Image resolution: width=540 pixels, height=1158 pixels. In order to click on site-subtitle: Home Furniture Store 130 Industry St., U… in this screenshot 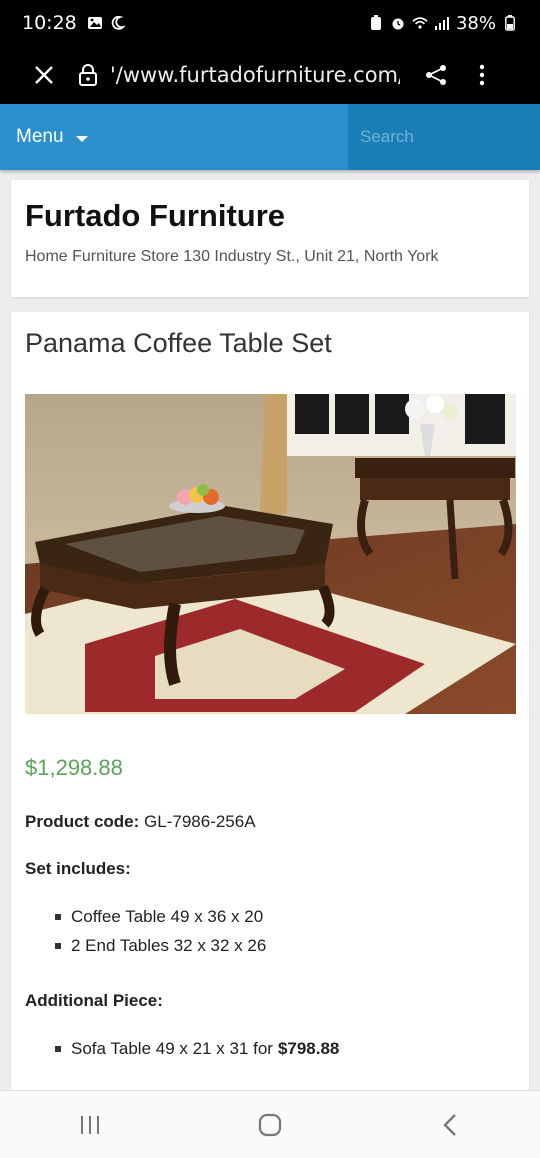, I will do `click(232, 256)`.